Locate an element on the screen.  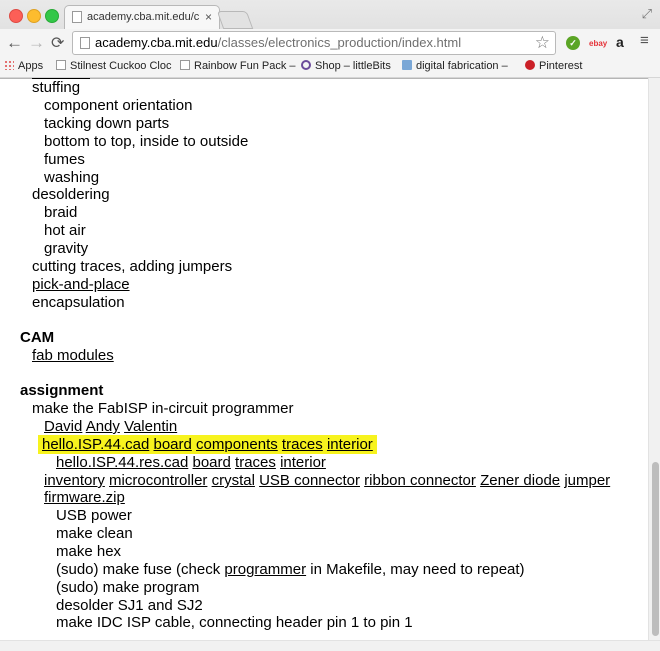
minimize-window-button is located at coordinates (34, 16).